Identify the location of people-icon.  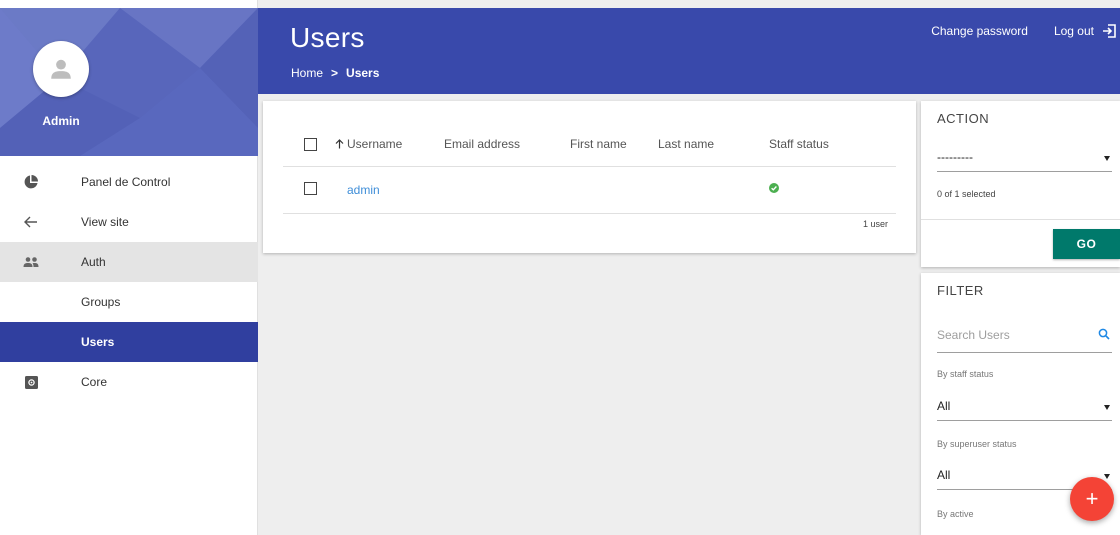
(31, 262).